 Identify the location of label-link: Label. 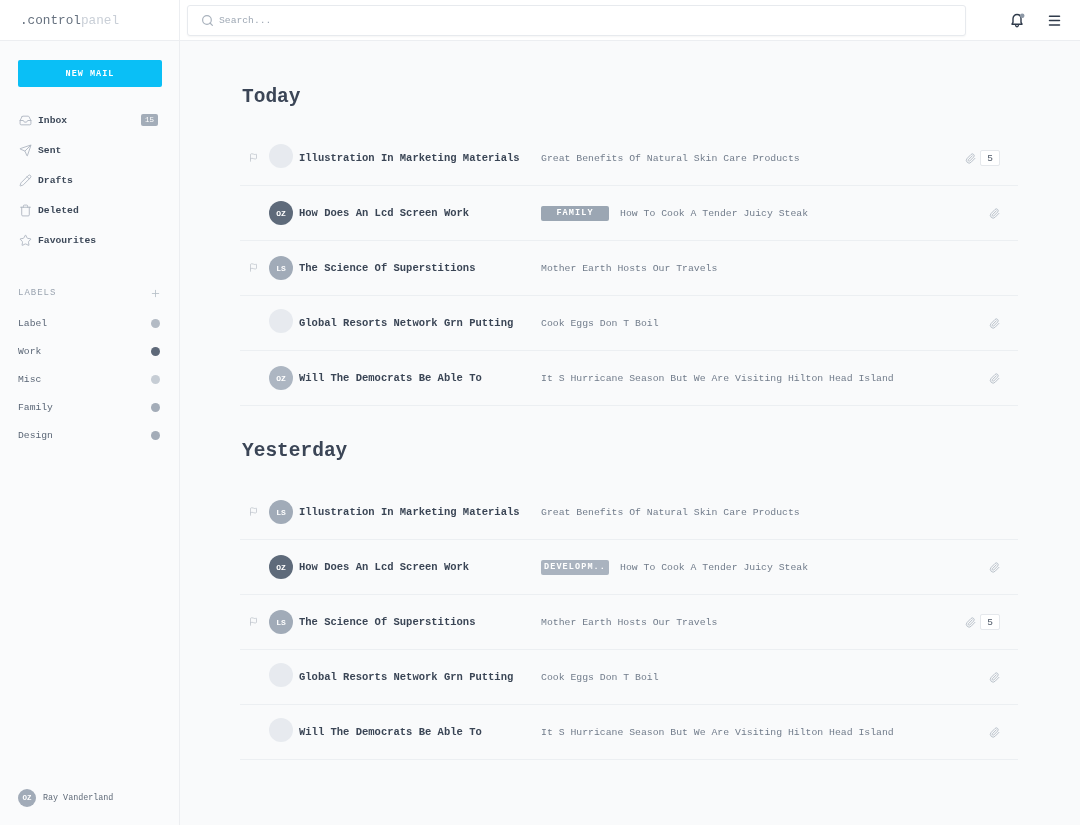
(33, 323).